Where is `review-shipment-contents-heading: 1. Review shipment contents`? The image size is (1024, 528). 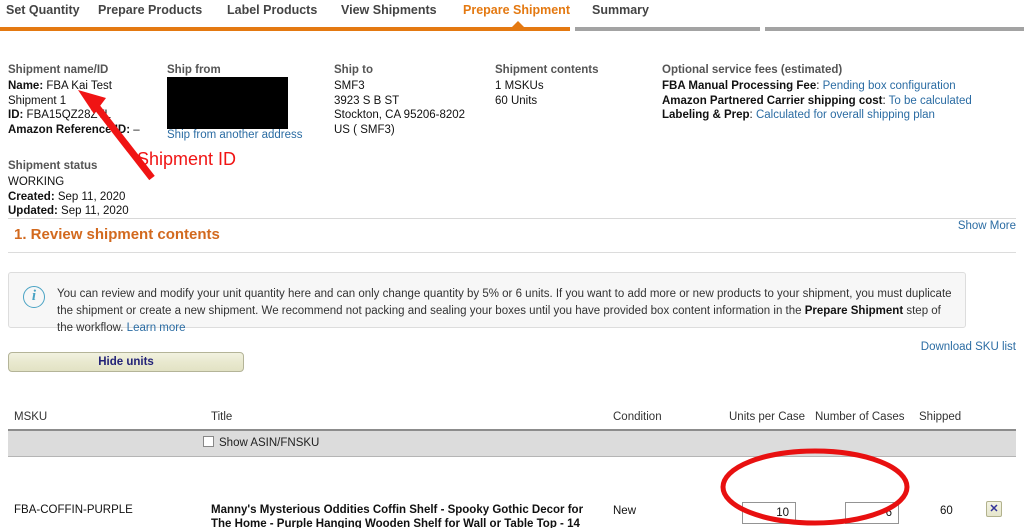
review-shipment-contents-heading: 1. Review shipment contents is located at coordinates (117, 234).